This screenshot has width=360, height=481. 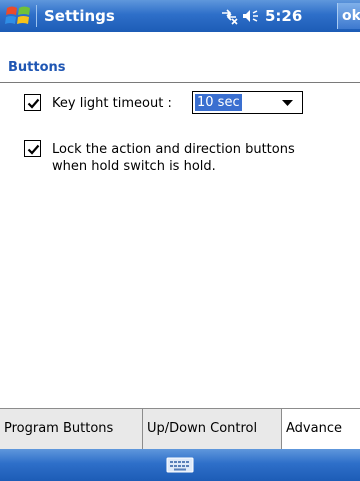 I want to click on key-light-checkbox, so click(x=32, y=102).